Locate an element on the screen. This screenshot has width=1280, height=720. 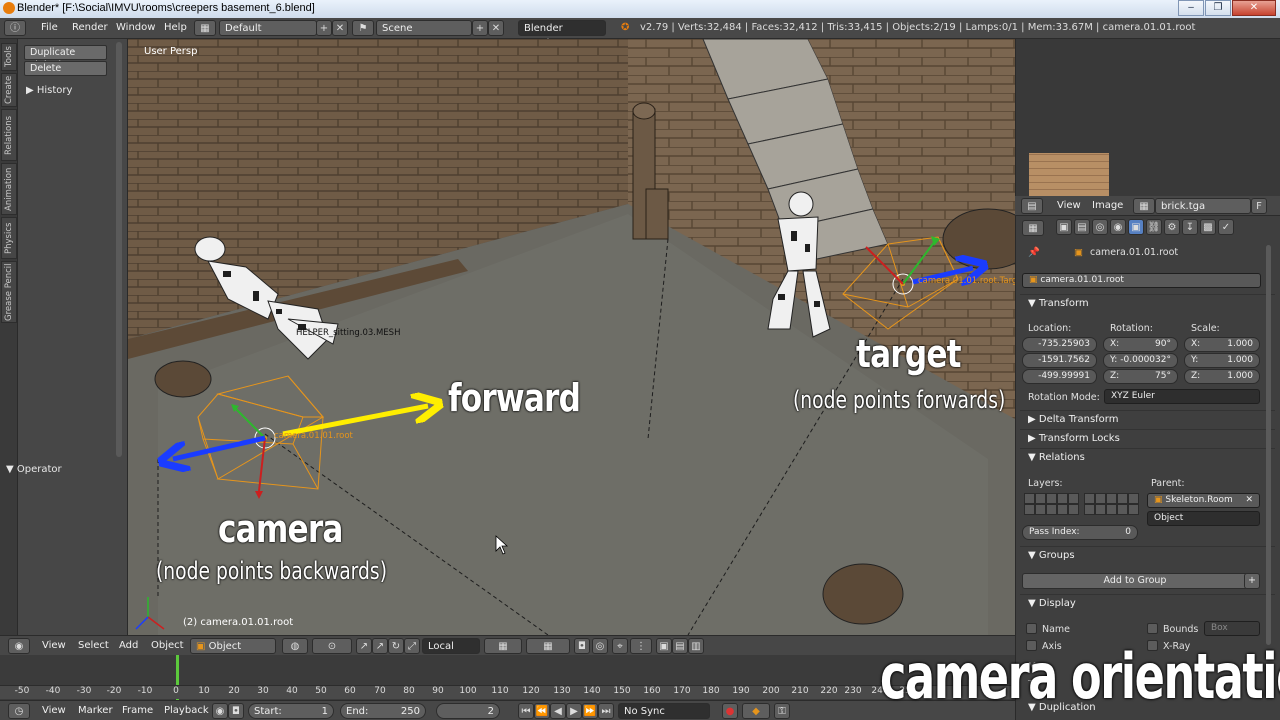
add-to-group-button: Add to Group is located at coordinates (1135, 581).